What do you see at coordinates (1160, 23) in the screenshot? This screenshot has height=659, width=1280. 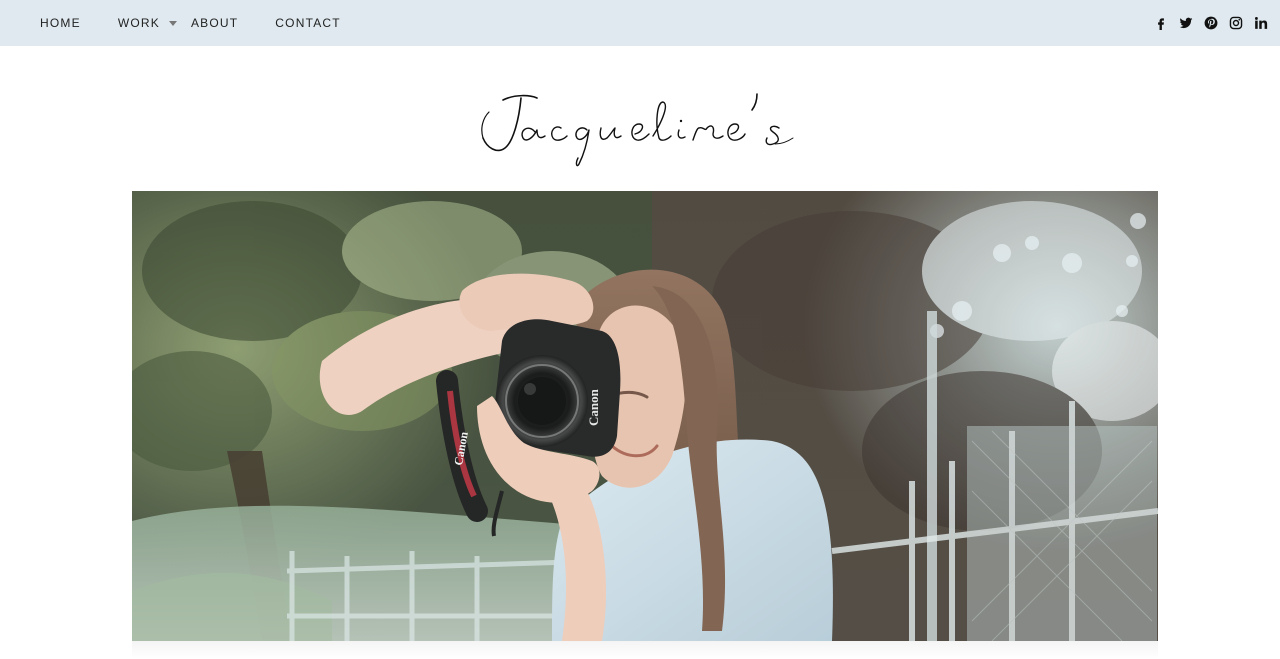 I see `facebook-icon` at bounding box center [1160, 23].